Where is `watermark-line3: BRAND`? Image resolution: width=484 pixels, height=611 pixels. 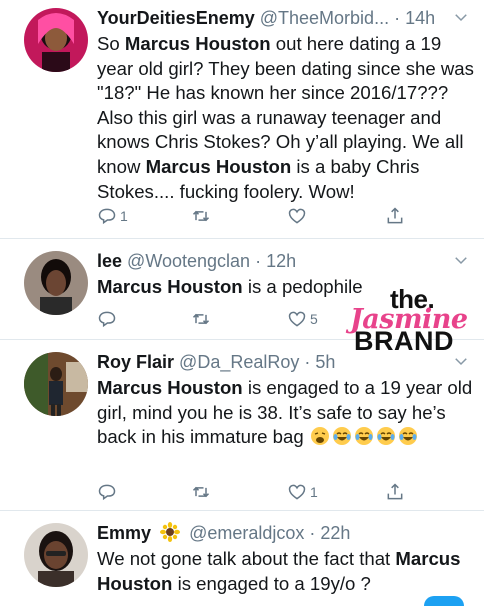 watermark-line3: BRAND is located at coordinates (404, 341).